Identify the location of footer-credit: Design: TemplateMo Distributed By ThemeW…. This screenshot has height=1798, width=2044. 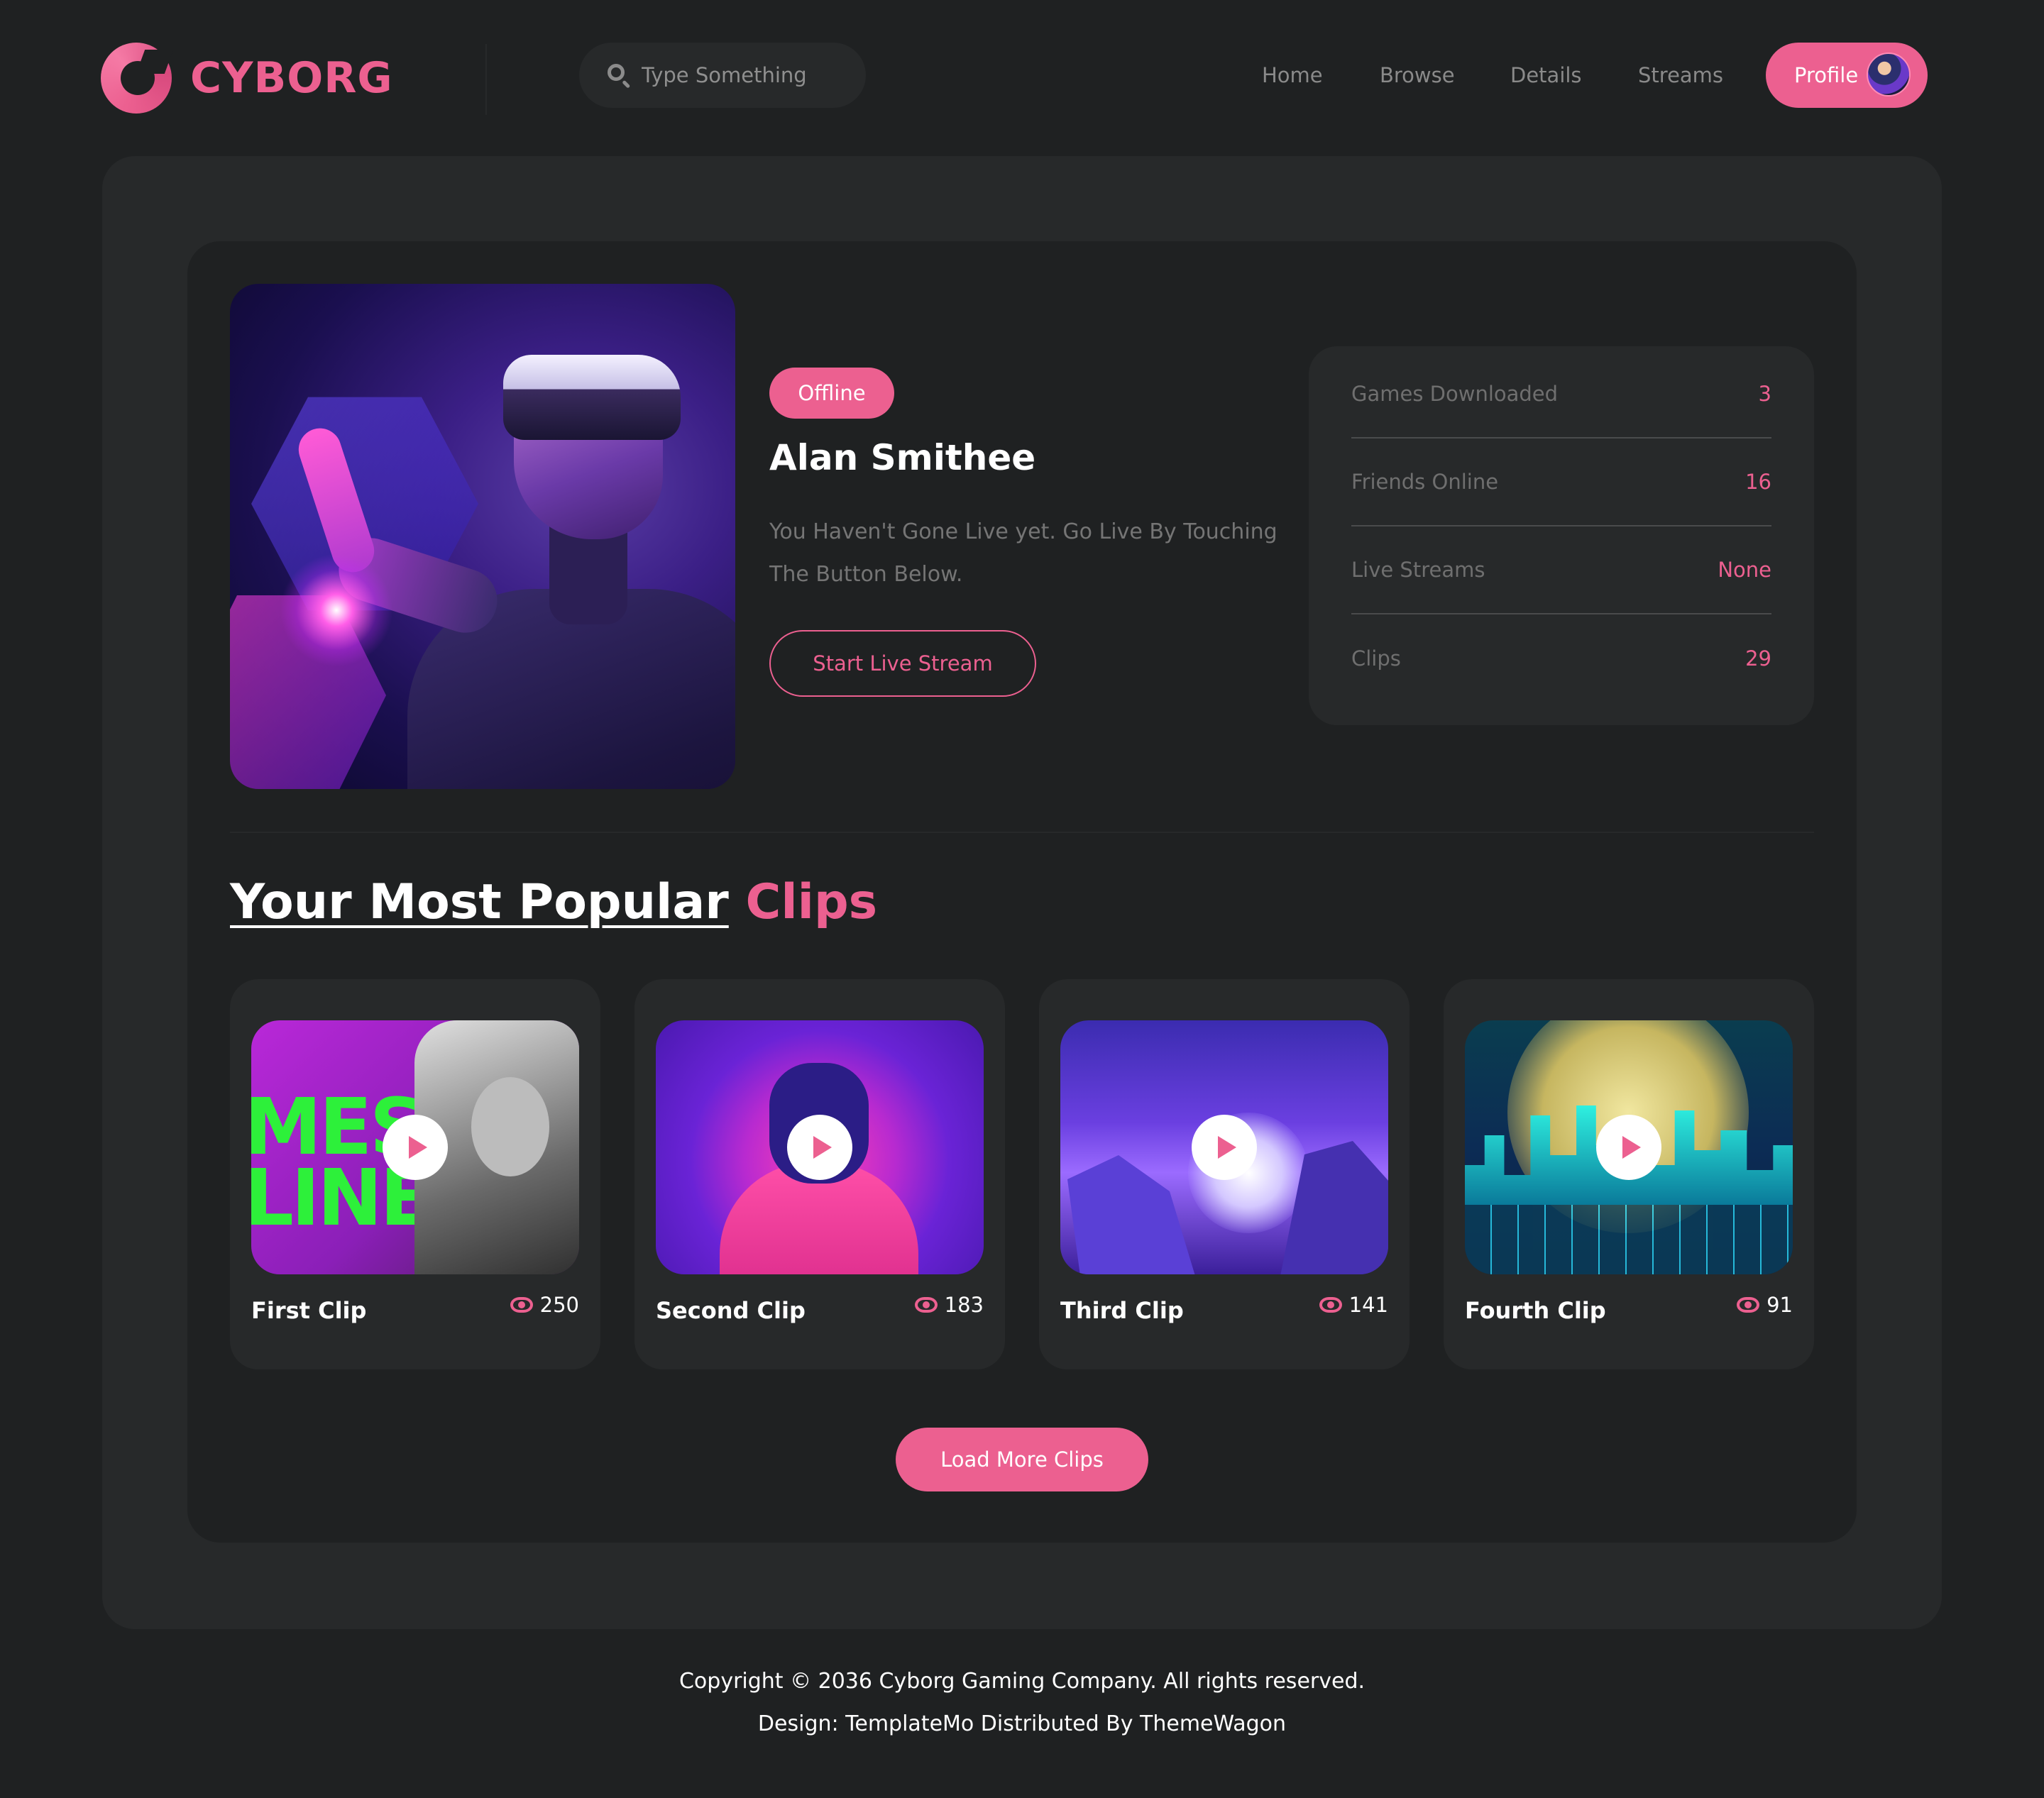
(1022, 1723).